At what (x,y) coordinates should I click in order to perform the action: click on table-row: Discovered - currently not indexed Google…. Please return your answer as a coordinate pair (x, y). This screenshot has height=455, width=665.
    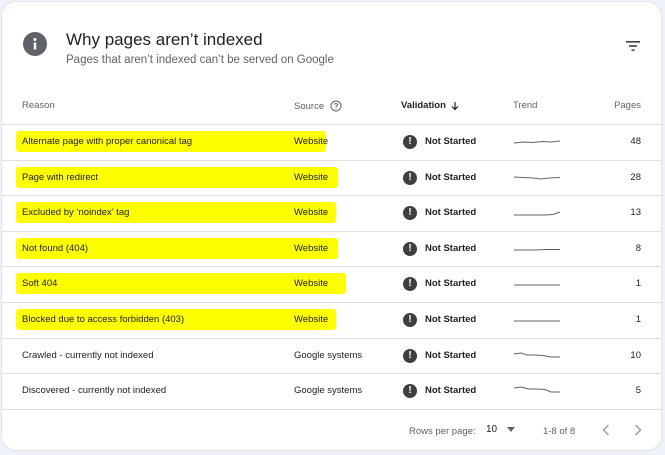
    Looking at the image, I should click on (331, 391).